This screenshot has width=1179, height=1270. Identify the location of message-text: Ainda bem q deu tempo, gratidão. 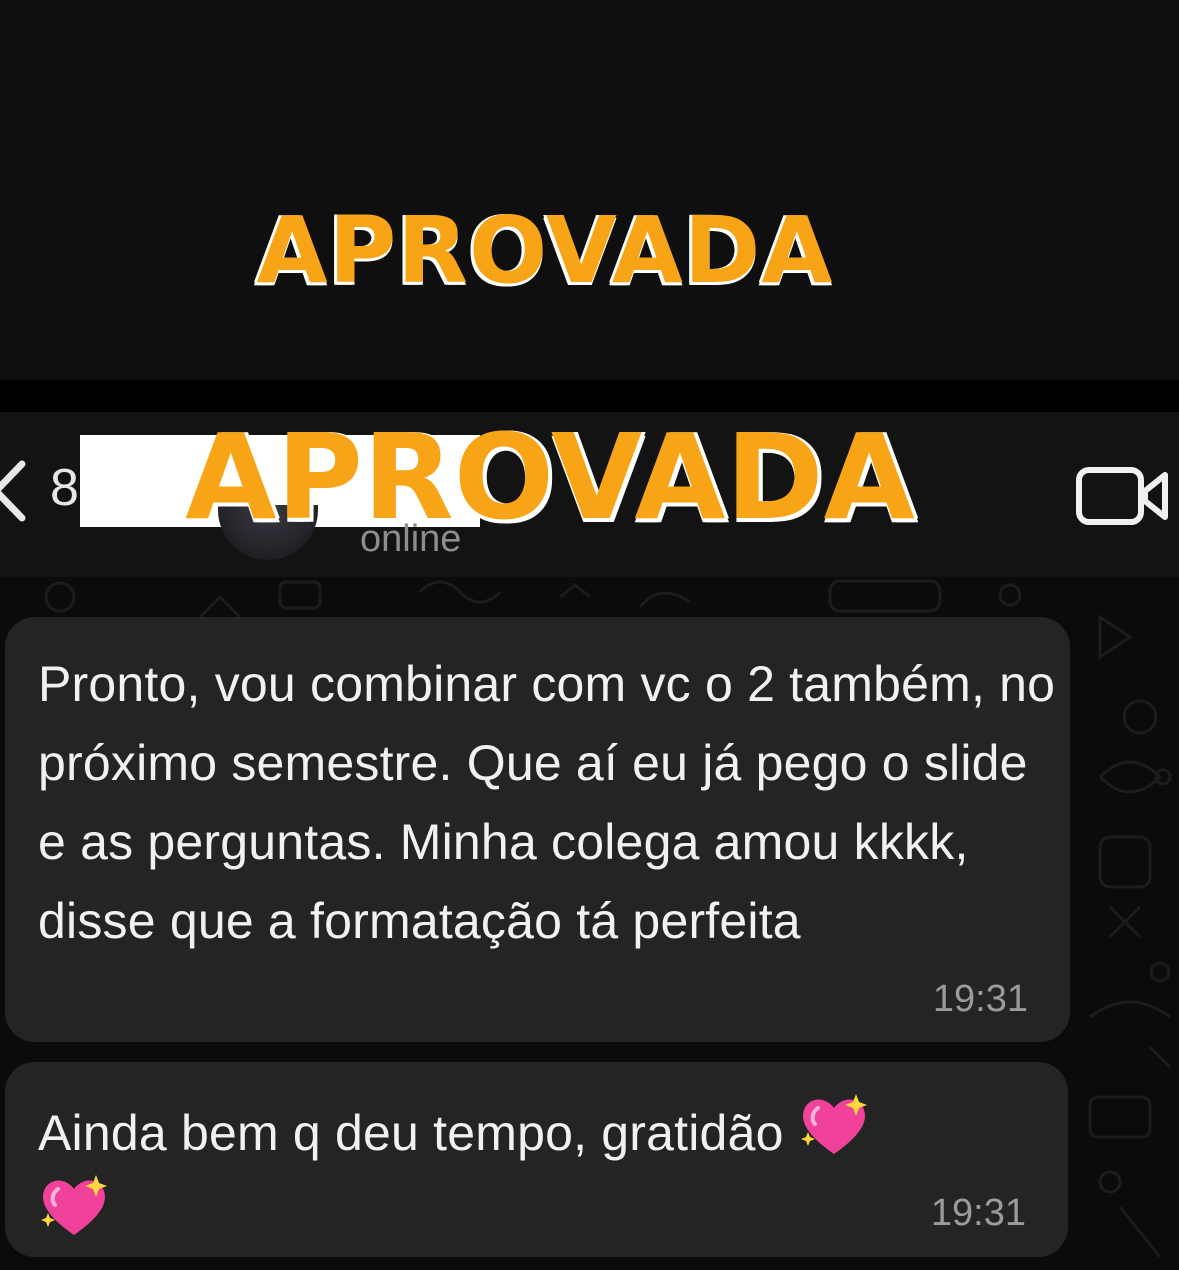
(411, 1133).